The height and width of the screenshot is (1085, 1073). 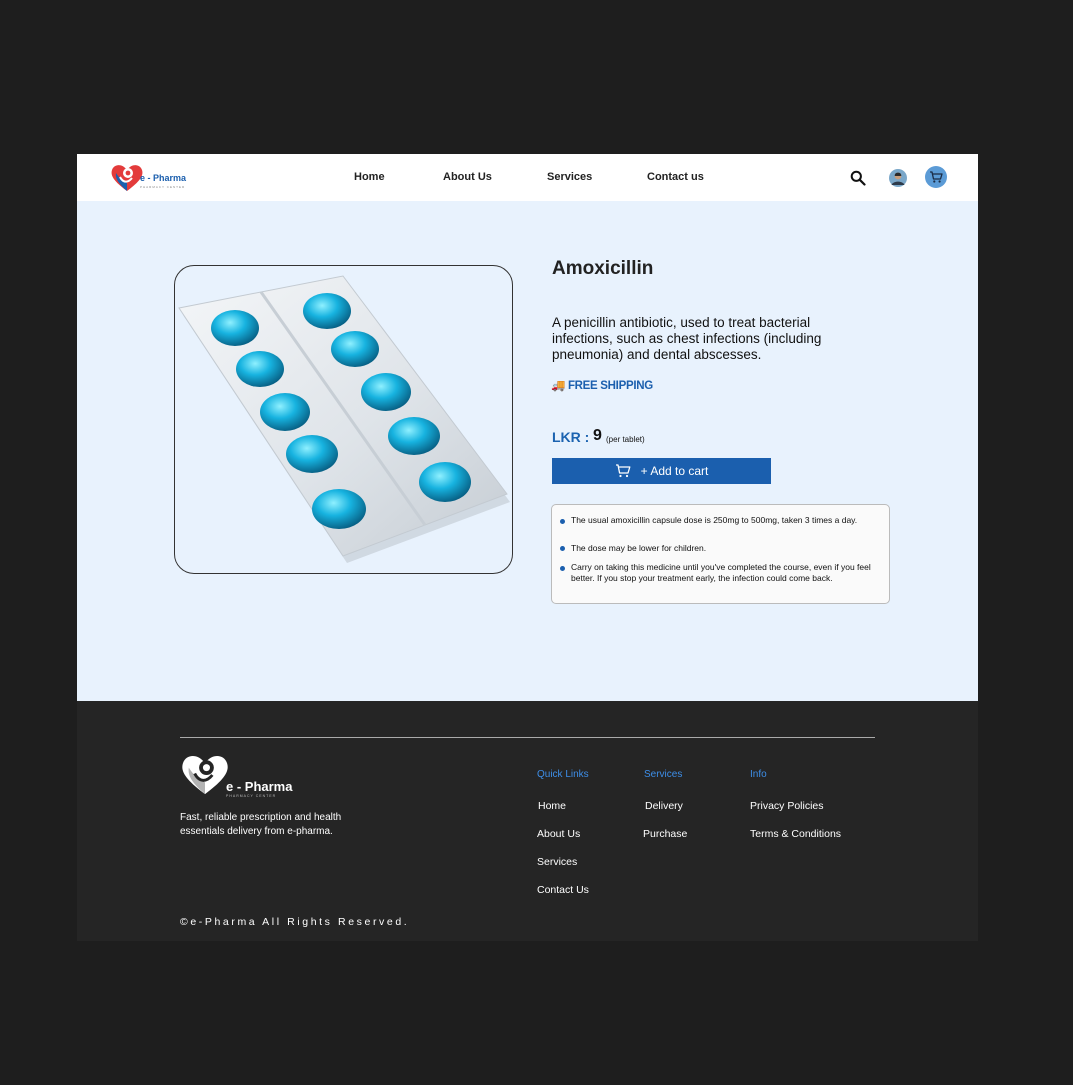 What do you see at coordinates (664, 806) in the screenshot?
I see `footer-link-delivery: Delivery` at bounding box center [664, 806].